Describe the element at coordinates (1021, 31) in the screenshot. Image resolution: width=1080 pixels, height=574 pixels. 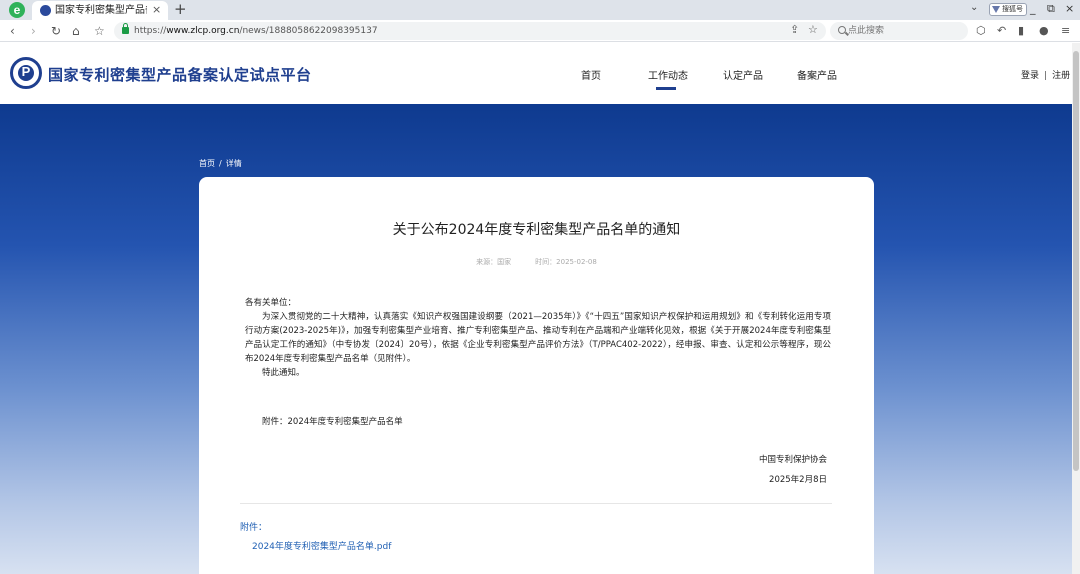
I see `sidebar-icon: ▮` at that location.